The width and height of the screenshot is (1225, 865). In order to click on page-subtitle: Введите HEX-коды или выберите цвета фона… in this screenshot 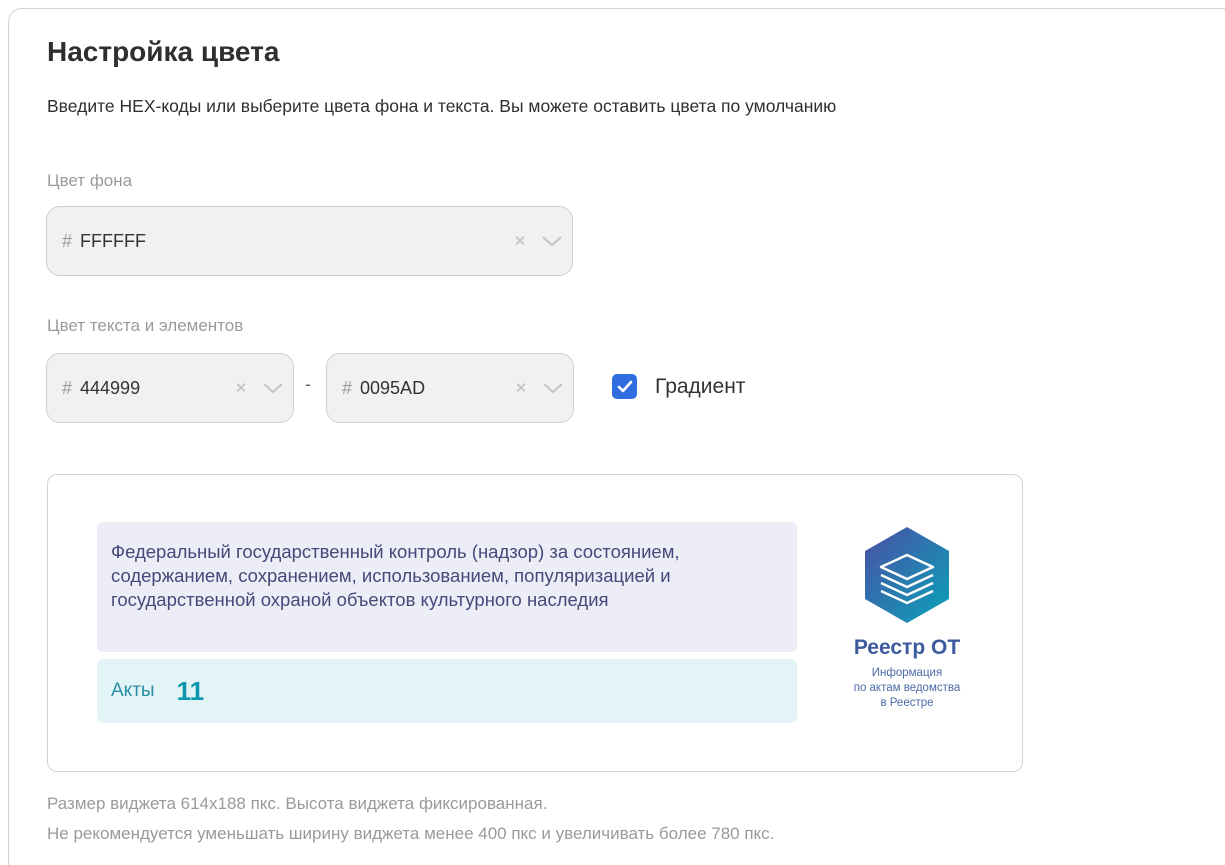, I will do `click(442, 106)`.